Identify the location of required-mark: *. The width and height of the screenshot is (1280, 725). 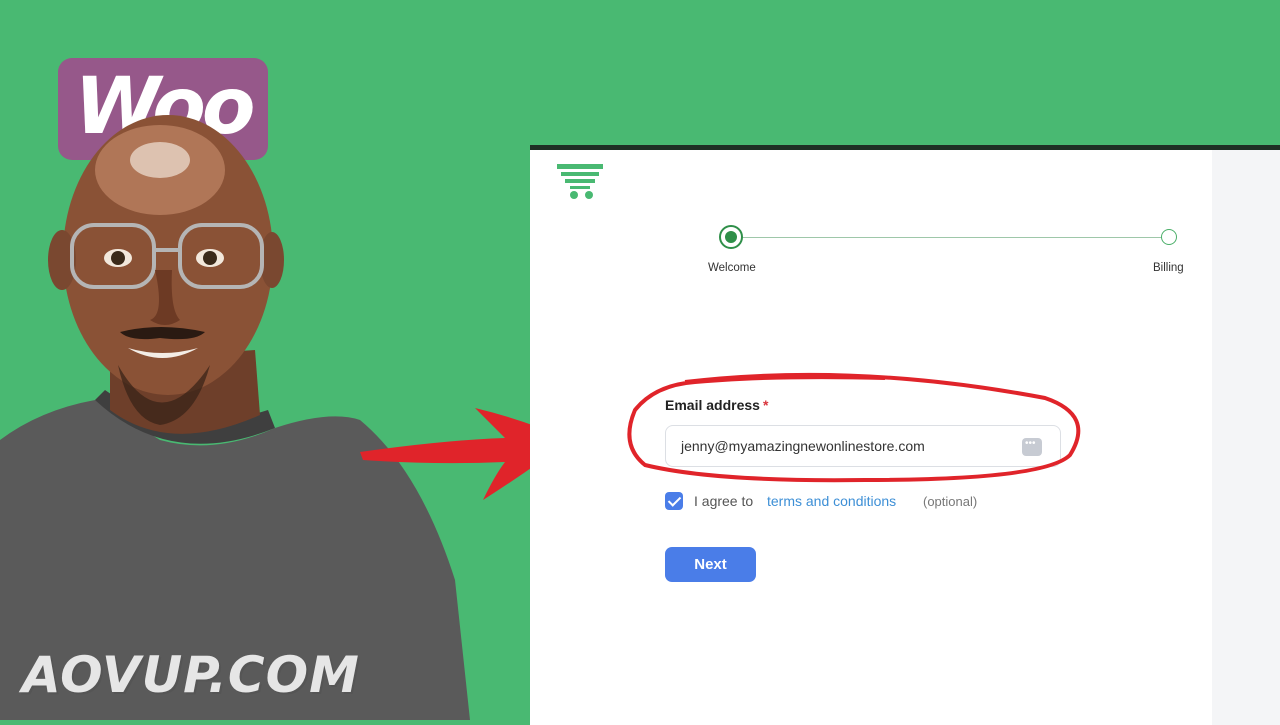
(765, 405).